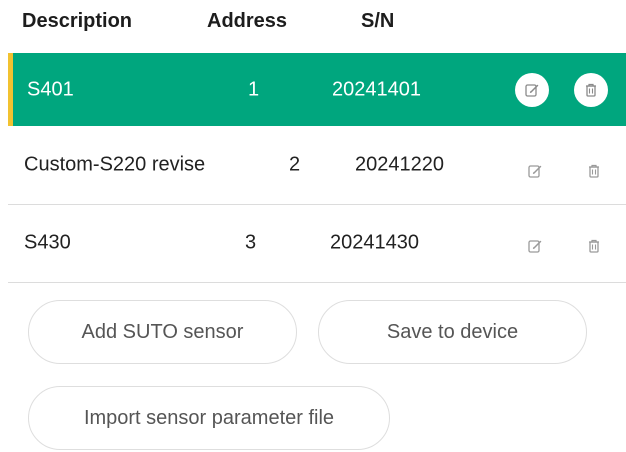 This screenshot has height=452, width=626. Describe the element at coordinates (115, 164) in the screenshot. I see `row-description: Custom-S220 revise` at that location.